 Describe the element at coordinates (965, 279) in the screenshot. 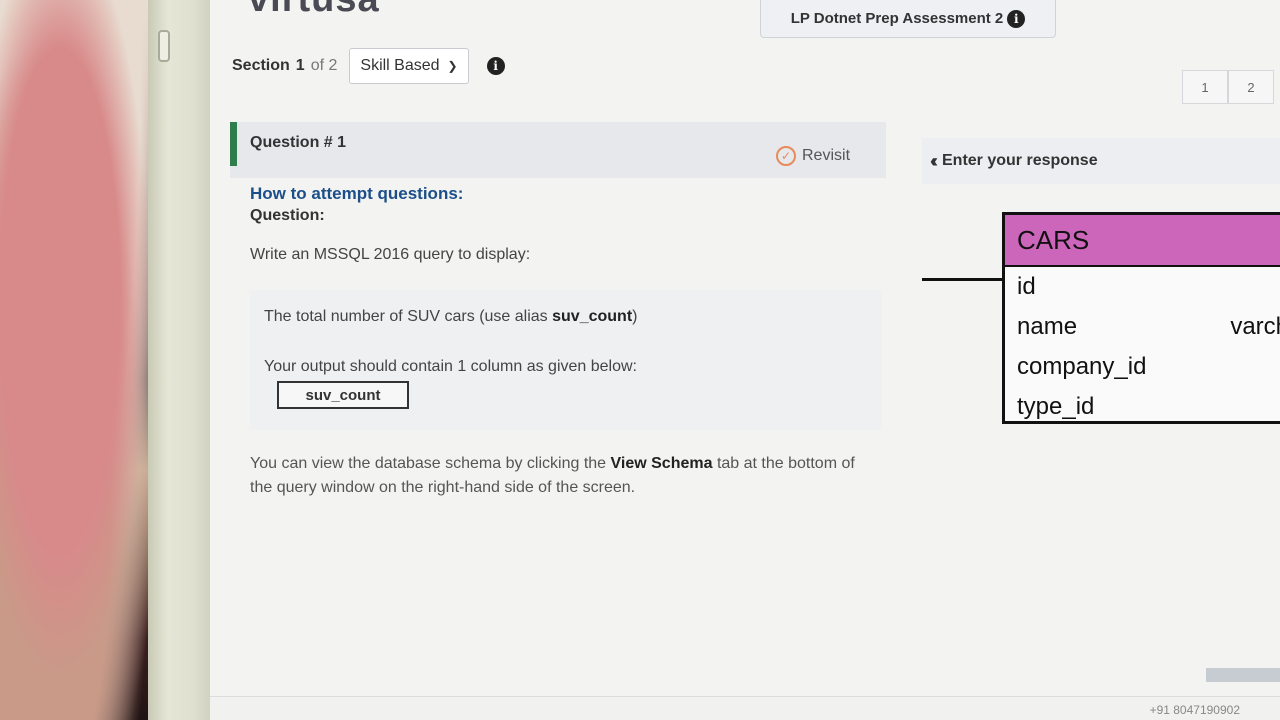

I see `er-relationship-line` at that location.